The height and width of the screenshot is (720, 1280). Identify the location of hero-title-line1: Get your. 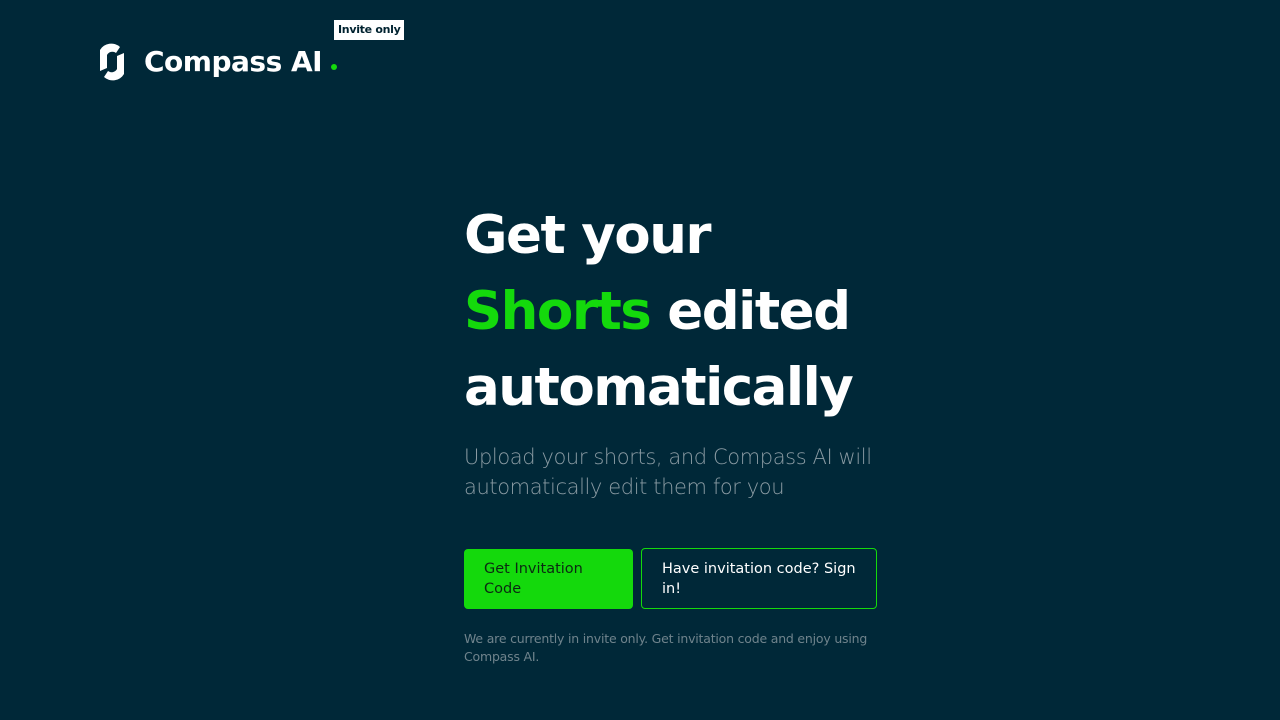
(588, 235).